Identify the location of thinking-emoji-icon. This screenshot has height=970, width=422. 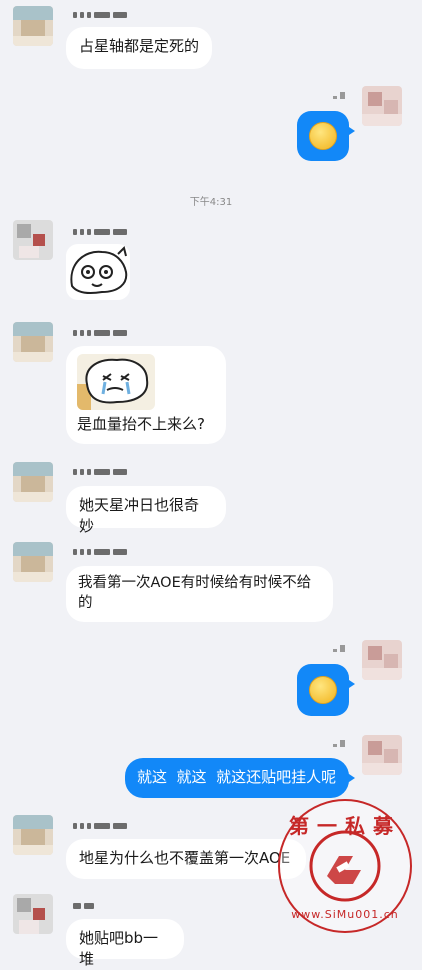
(323, 136).